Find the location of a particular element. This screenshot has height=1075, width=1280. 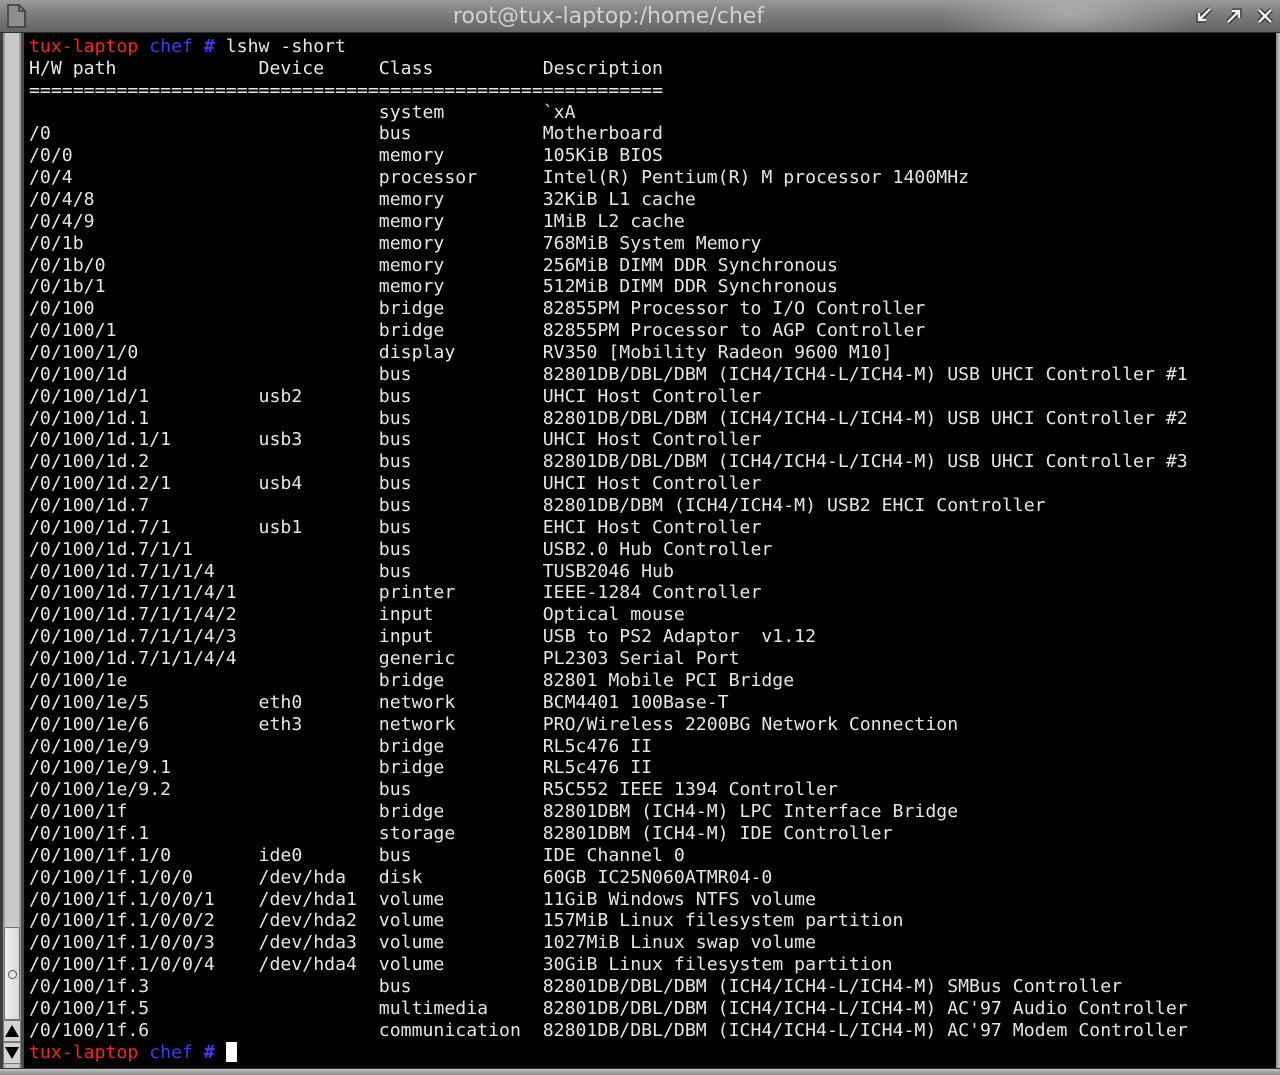

scrollbar is located at coordinates (12, 550).